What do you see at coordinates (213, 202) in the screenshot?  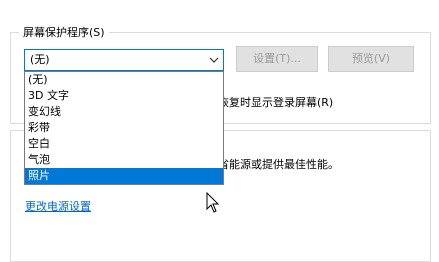 I see `mouse-cursor-icon` at bounding box center [213, 202].